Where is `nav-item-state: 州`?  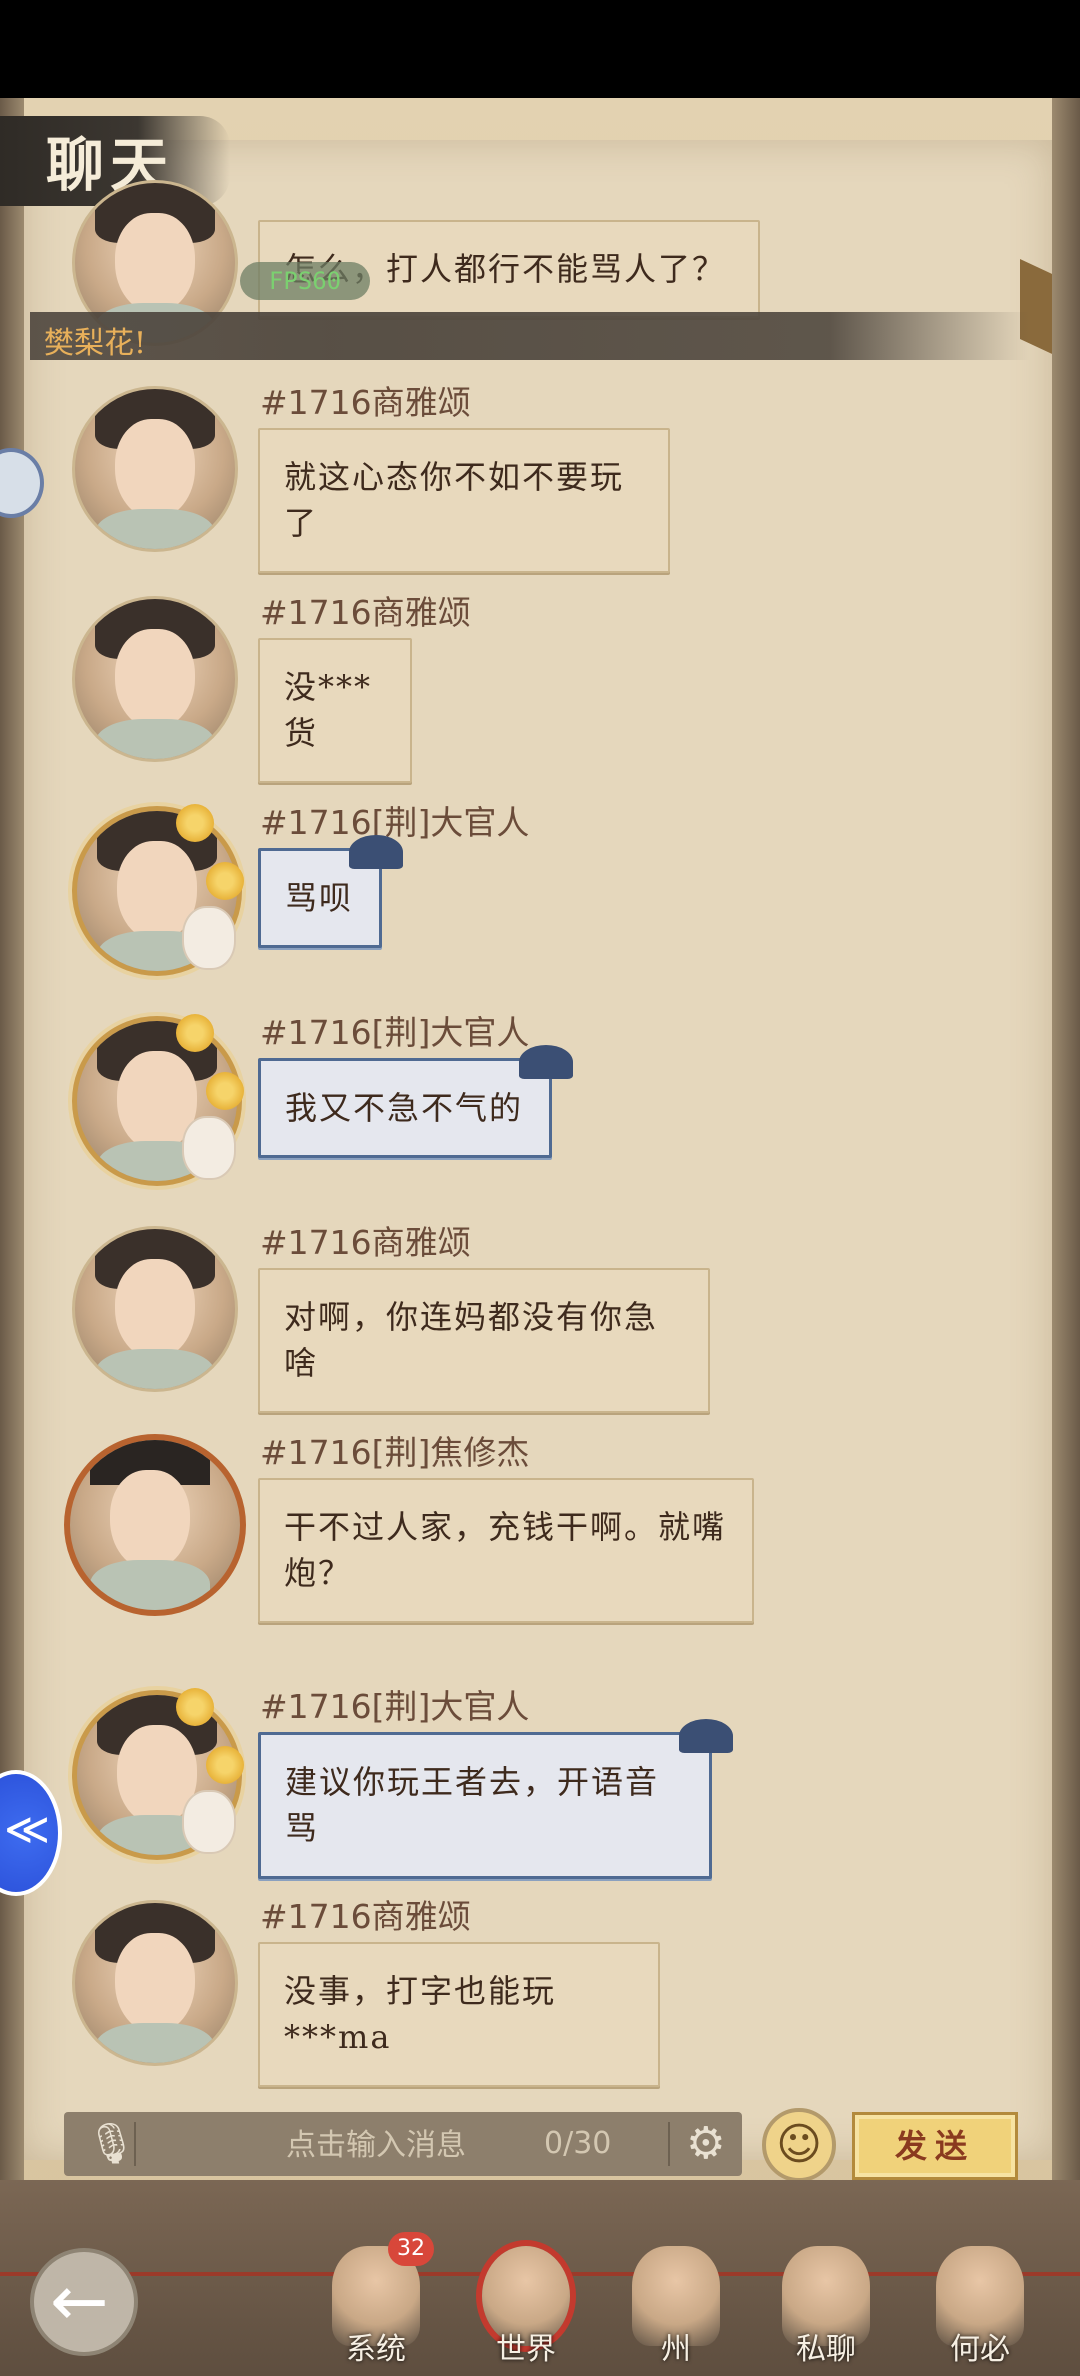 nav-item-state: 州 is located at coordinates (676, 2304).